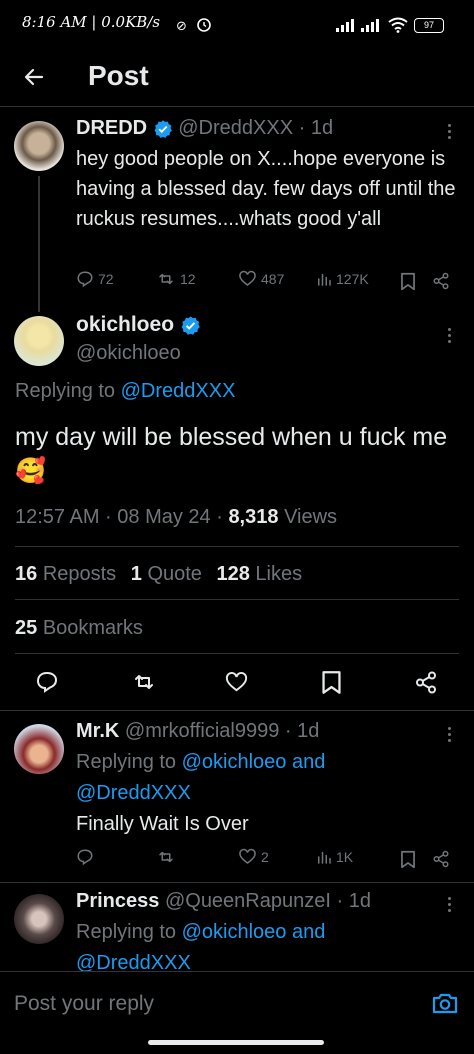 The width and height of the screenshot is (474, 1054). I want to click on like-button: 487, so click(261, 279).